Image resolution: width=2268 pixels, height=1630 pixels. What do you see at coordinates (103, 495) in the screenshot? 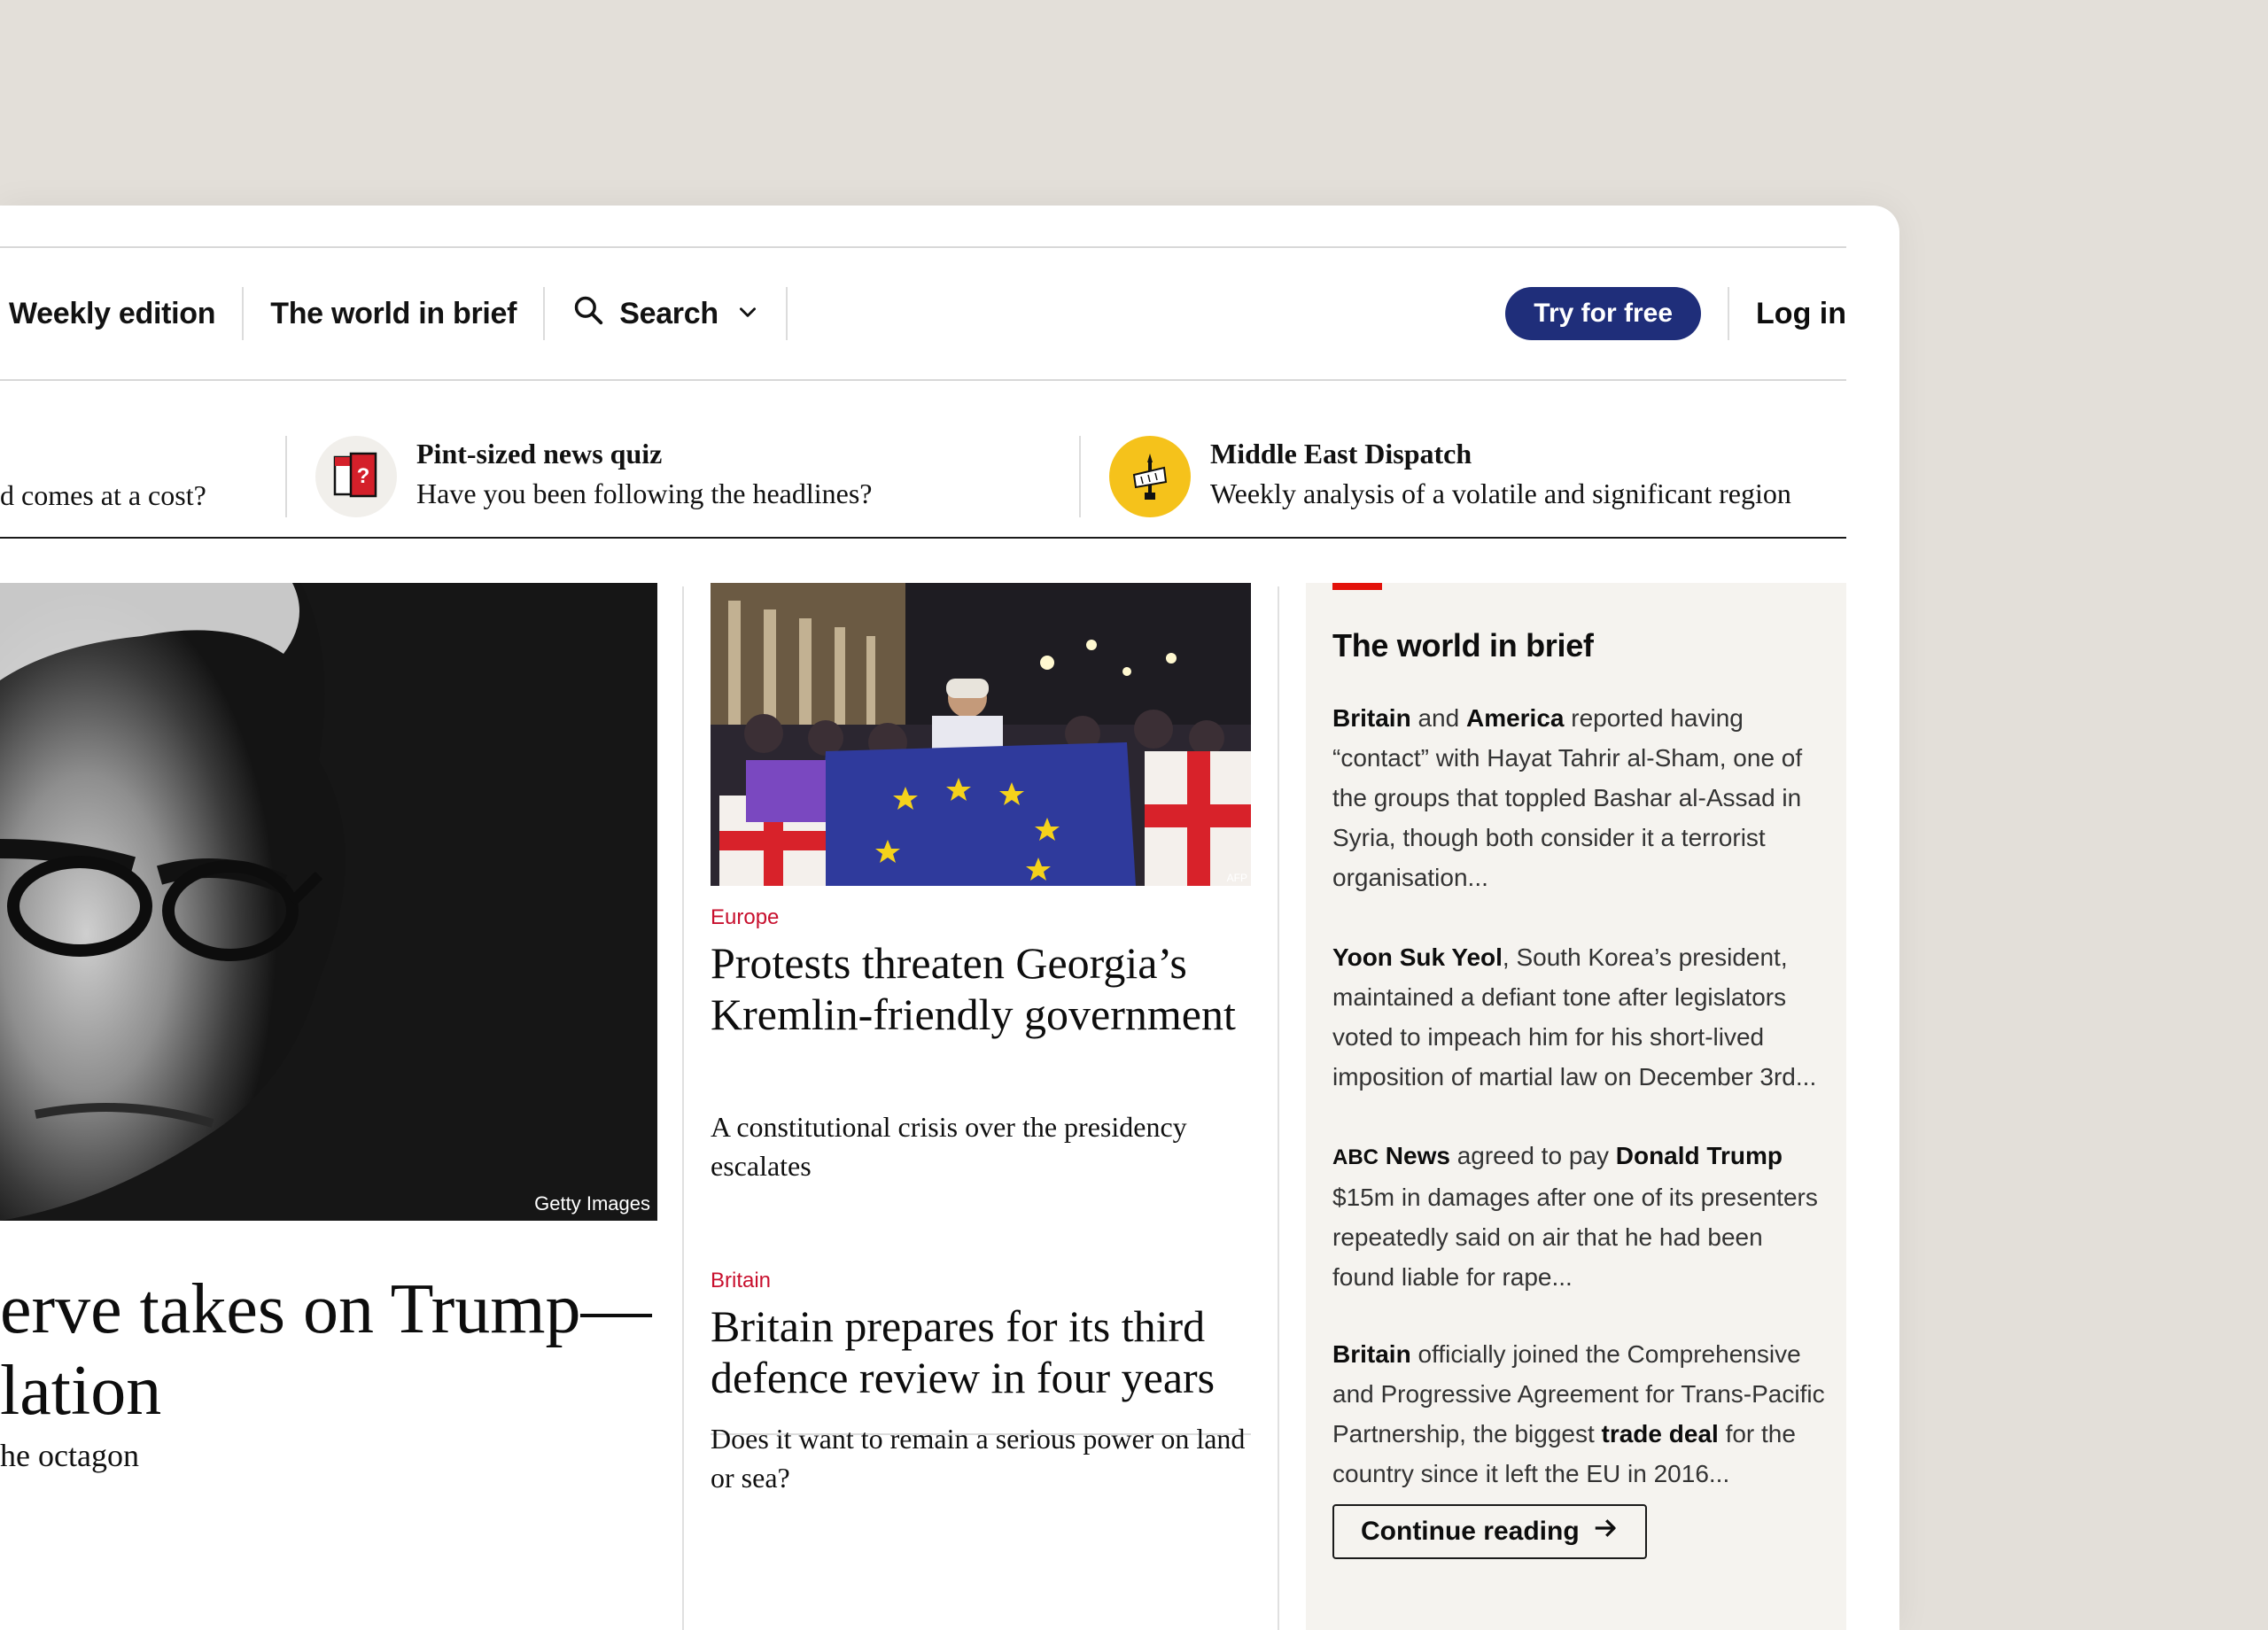
I see `promo-partial-sub: d comes at a cost?` at bounding box center [103, 495].